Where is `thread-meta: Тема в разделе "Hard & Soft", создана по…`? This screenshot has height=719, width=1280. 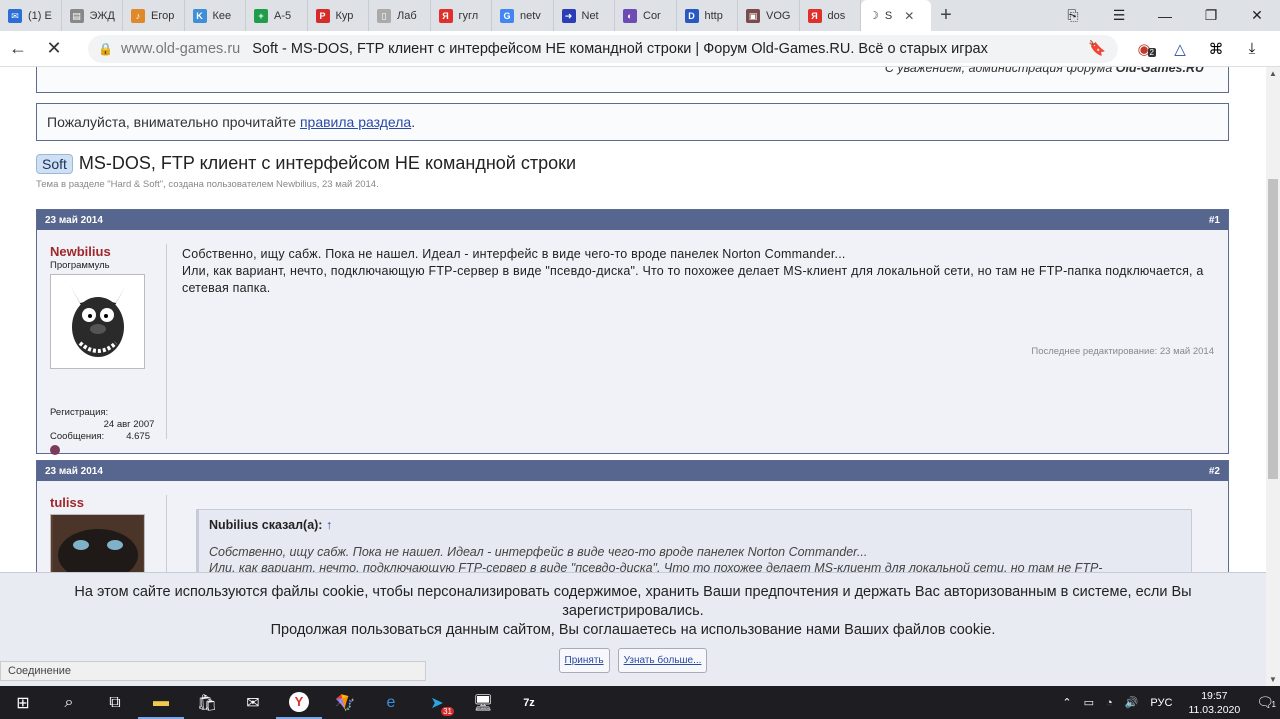 thread-meta: Тема в разделе "Hard & Soft", создана по… is located at coordinates (207, 184).